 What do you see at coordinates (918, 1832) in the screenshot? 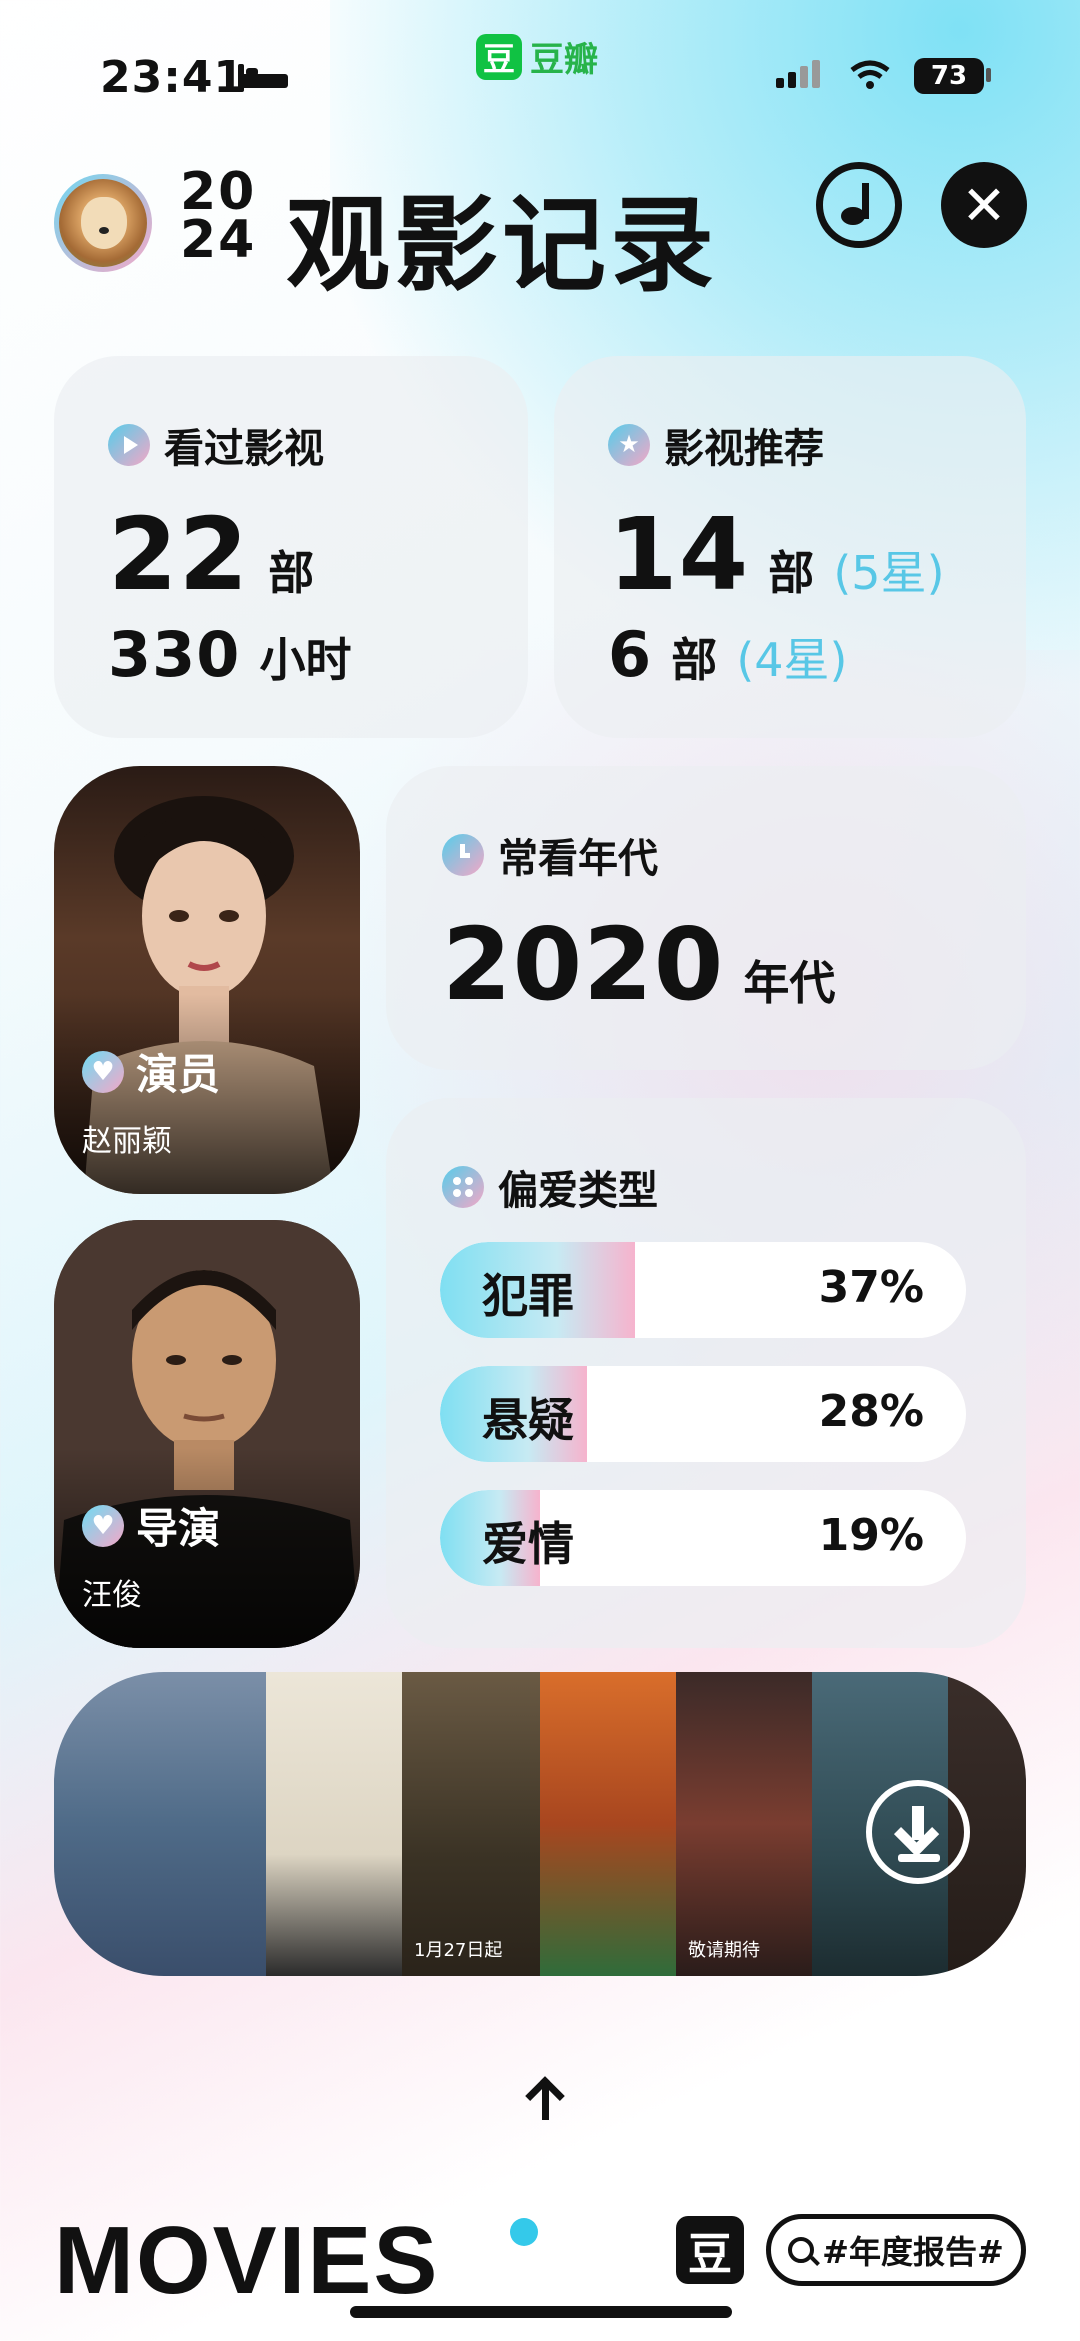
I see `download-button` at bounding box center [918, 1832].